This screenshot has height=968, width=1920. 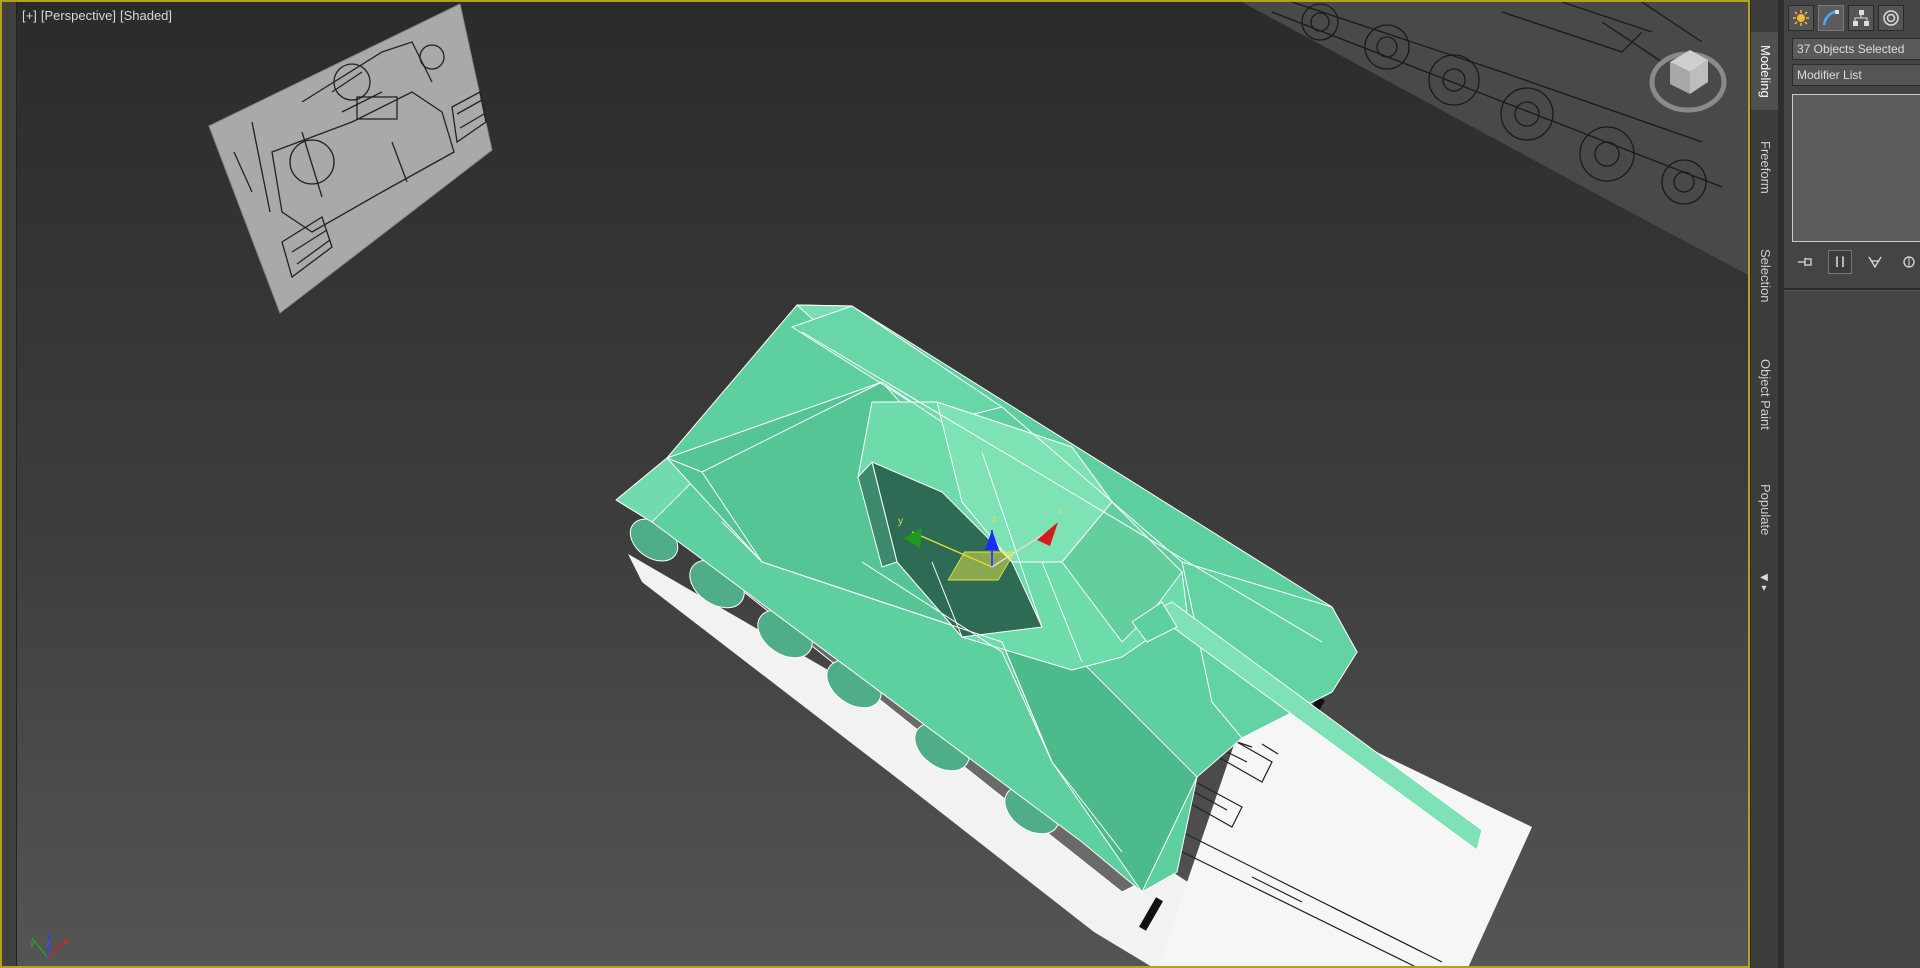 What do you see at coordinates (1765, 276) in the screenshot?
I see `tab-selection: Selection` at bounding box center [1765, 276].